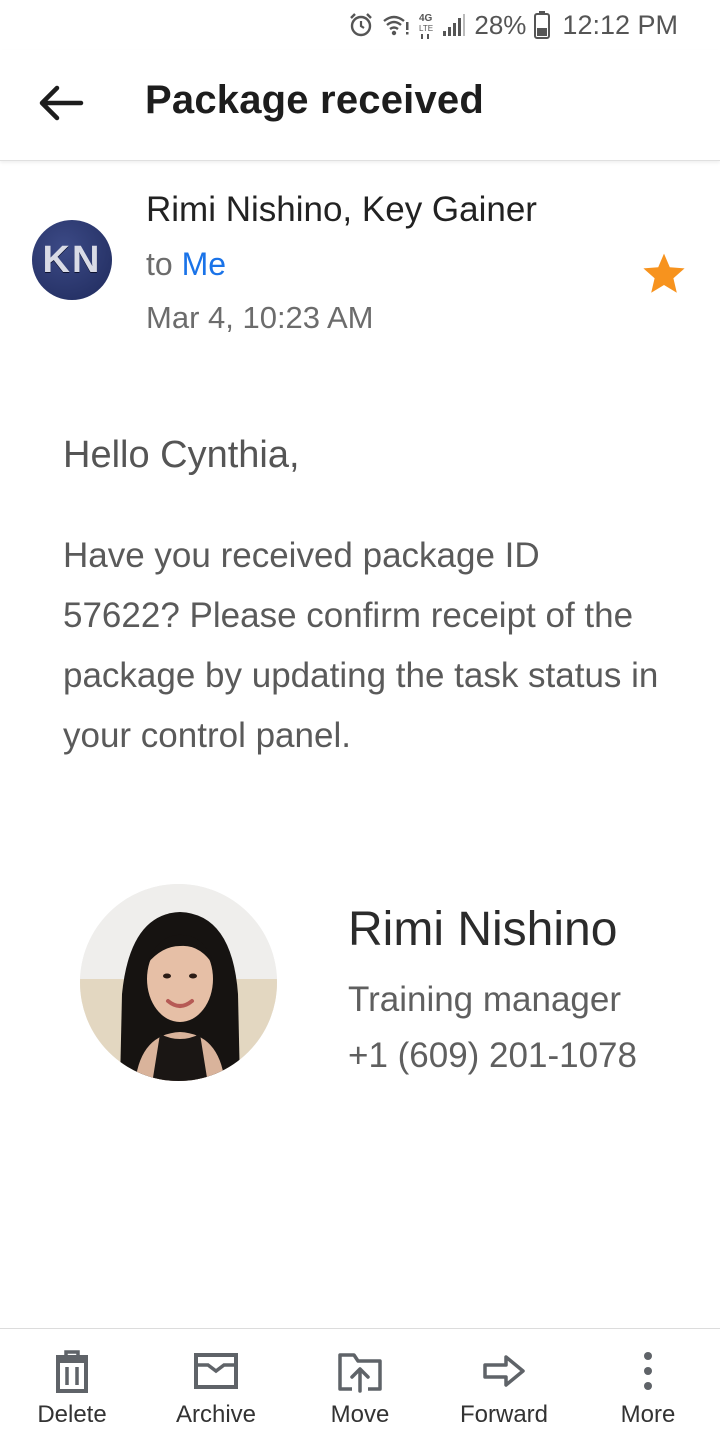 This screenshot has height=1441, width=720. I want to click on move-button: Move, so click(360, 1385).